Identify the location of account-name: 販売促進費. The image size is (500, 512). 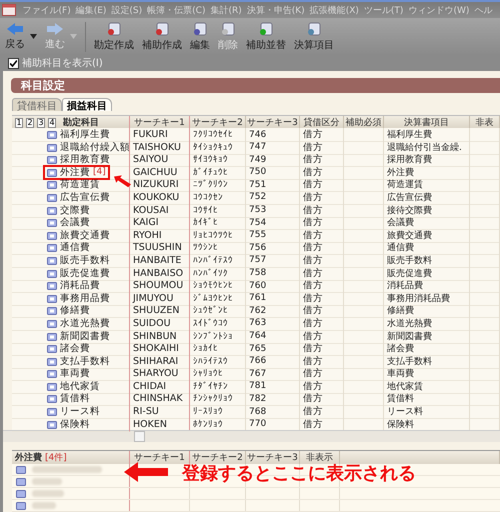
(85, 273).